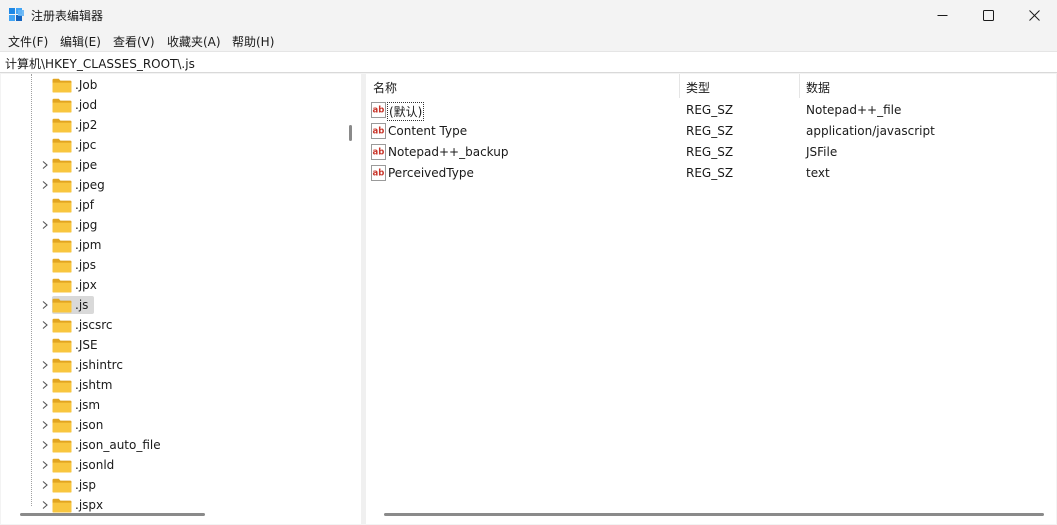 The width and height of the screenshot is (1057, 525). I want to click on address-bar: 计算机\HKEY_CLASSES_ROOT\.js, so click(528, 62).